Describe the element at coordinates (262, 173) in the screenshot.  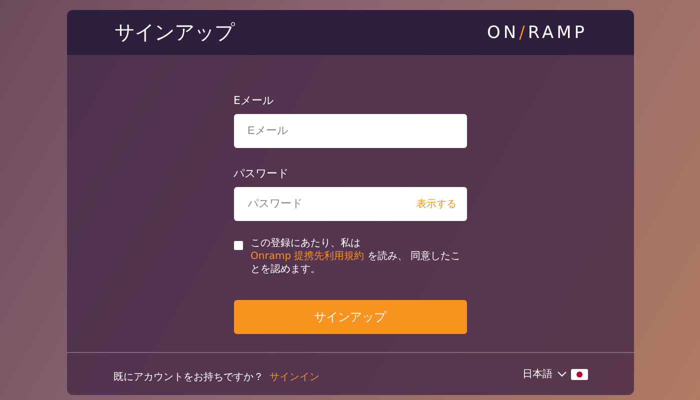
I see `field-label: パスワード` at that location.